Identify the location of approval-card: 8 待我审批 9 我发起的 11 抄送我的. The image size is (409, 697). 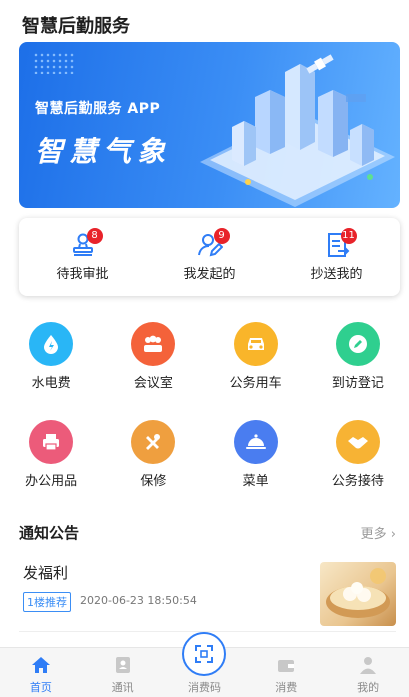
(209, 257).